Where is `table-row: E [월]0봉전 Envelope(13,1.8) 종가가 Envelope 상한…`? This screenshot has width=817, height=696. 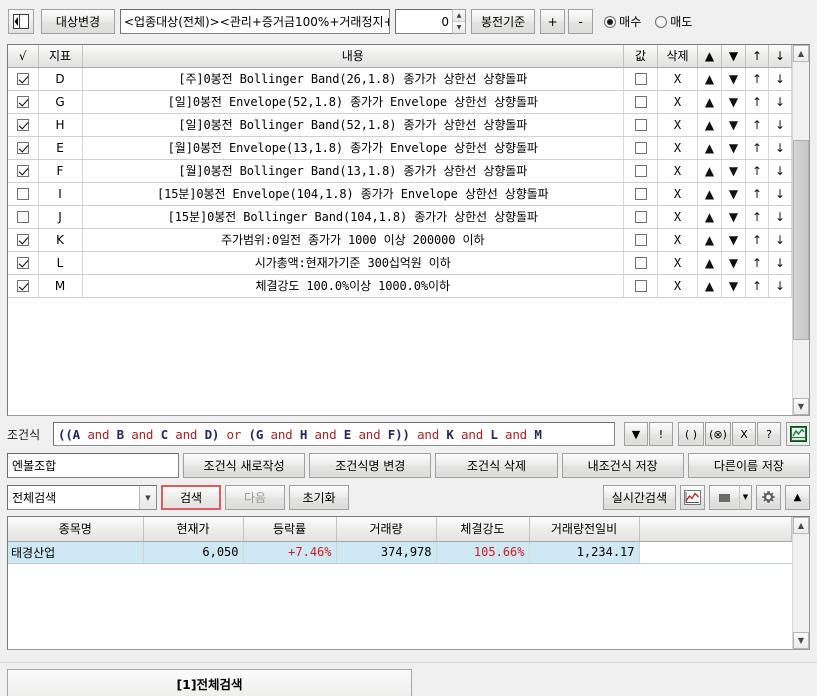 table-row: E [월]0봉전 Envelope(13,1.8) 종가가 Envelope 상한… is located at coordinates (400, 148).